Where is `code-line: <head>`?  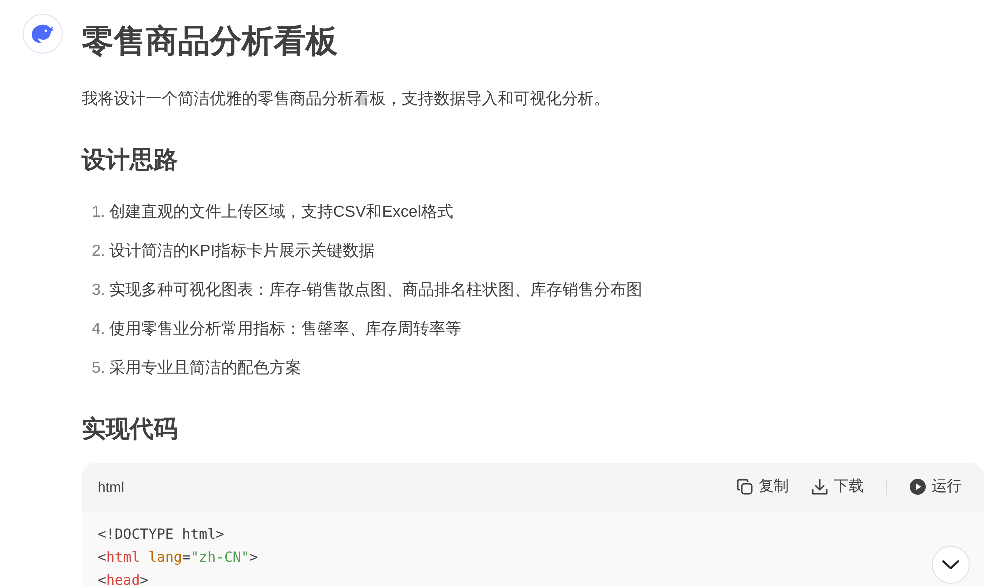 code-line: <head> is located at coordinates (123, 579).